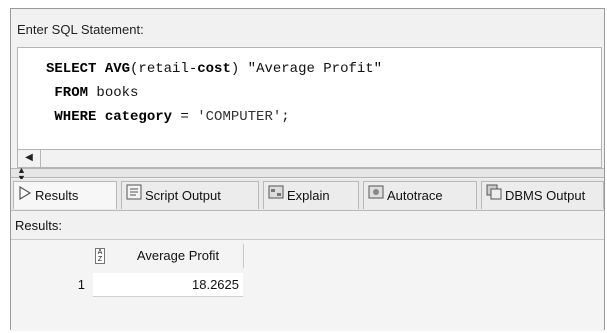 The height and width of the screenshot is (333, 607). I want to click on results-label: Results:, so click(38, 225).